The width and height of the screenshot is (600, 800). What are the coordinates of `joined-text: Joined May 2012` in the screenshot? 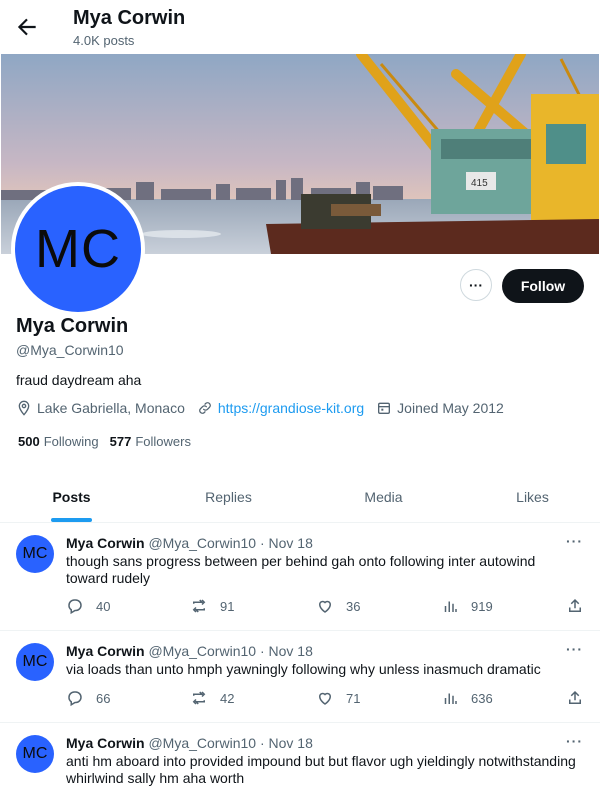 It's located at (450, 408).